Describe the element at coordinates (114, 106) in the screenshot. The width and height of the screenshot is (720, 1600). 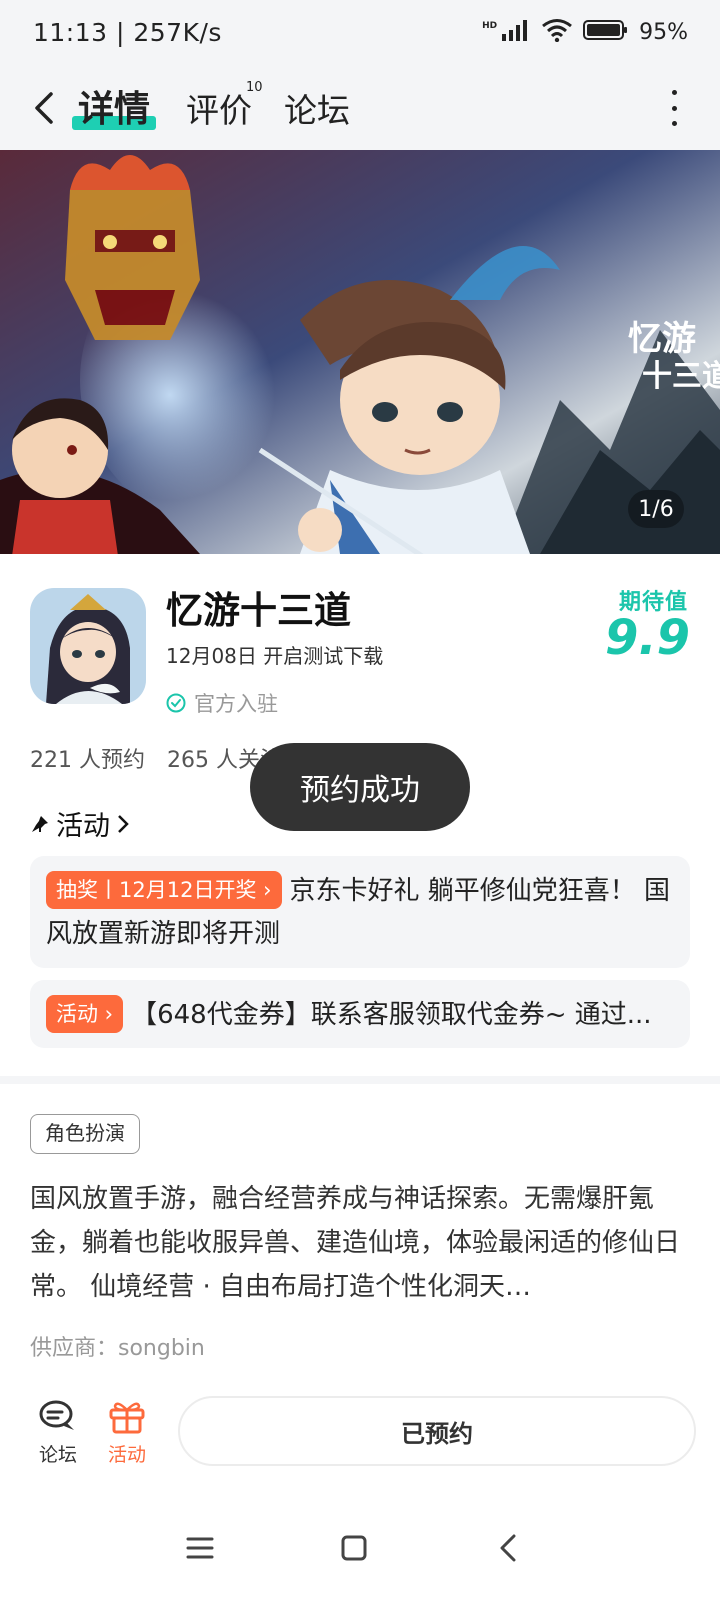
I see `tab-detail: 详情` at that location.